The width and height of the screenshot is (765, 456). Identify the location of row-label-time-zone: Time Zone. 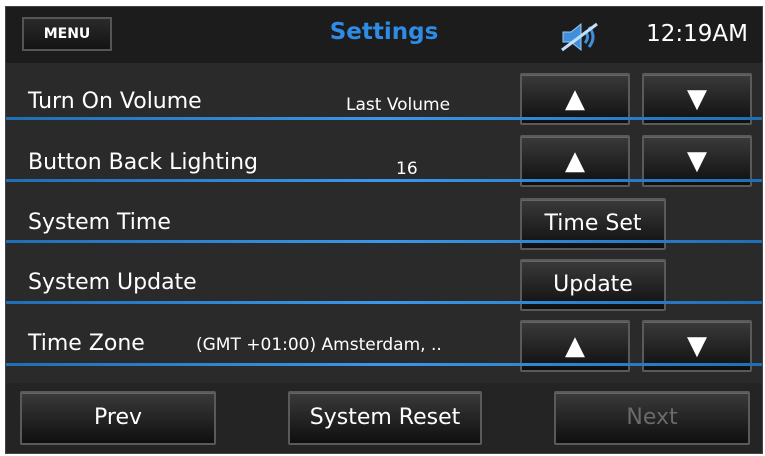
(86, 343).